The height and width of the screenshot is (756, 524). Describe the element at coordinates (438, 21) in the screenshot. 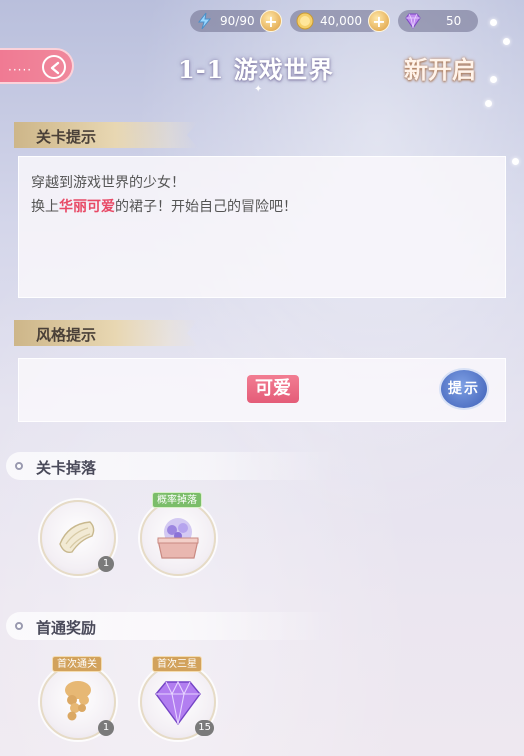

I see `gem-counter: 50` at that location.